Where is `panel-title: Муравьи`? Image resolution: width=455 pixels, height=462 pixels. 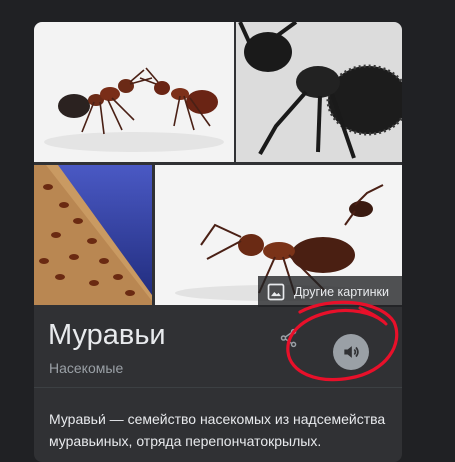
panel-title: Муравьи is located at coordinates (107, 335).